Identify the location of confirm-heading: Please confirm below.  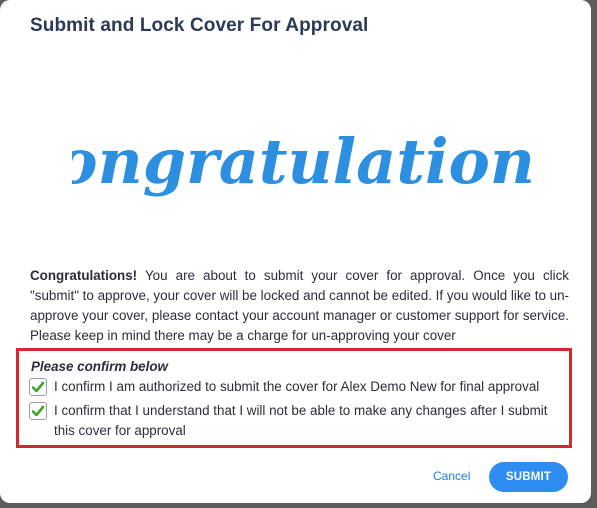
(99, 366).